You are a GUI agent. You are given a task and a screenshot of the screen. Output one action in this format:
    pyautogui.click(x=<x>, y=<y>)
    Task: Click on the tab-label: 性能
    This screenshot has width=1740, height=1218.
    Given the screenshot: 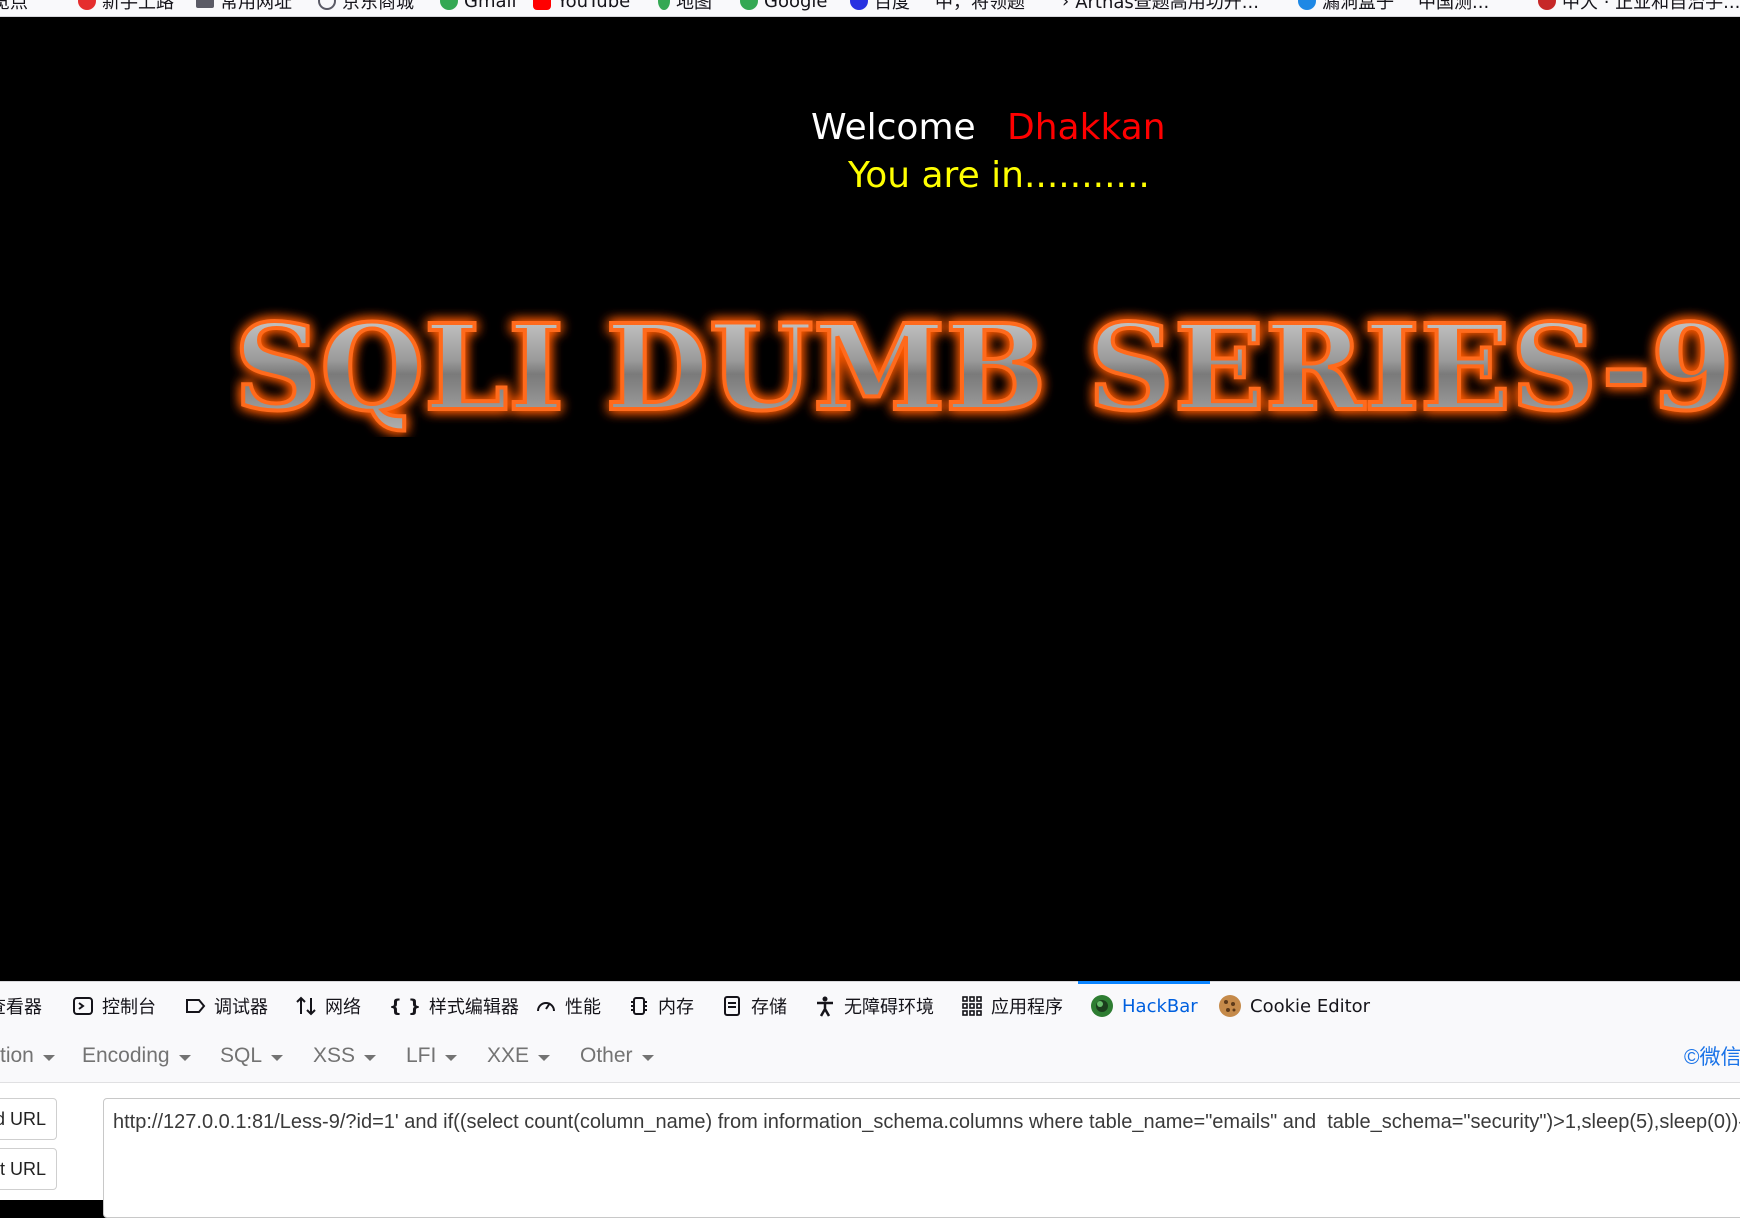 What is the action you would take?
    pyautogui.click(x=583, y=1007)
    